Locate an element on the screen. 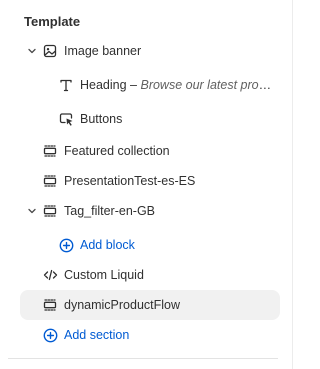 The width and height of the screenshot is (320, 369). tree-item-presentation-test: PresentationTest-es-ES is located at coordinates (150, 181).